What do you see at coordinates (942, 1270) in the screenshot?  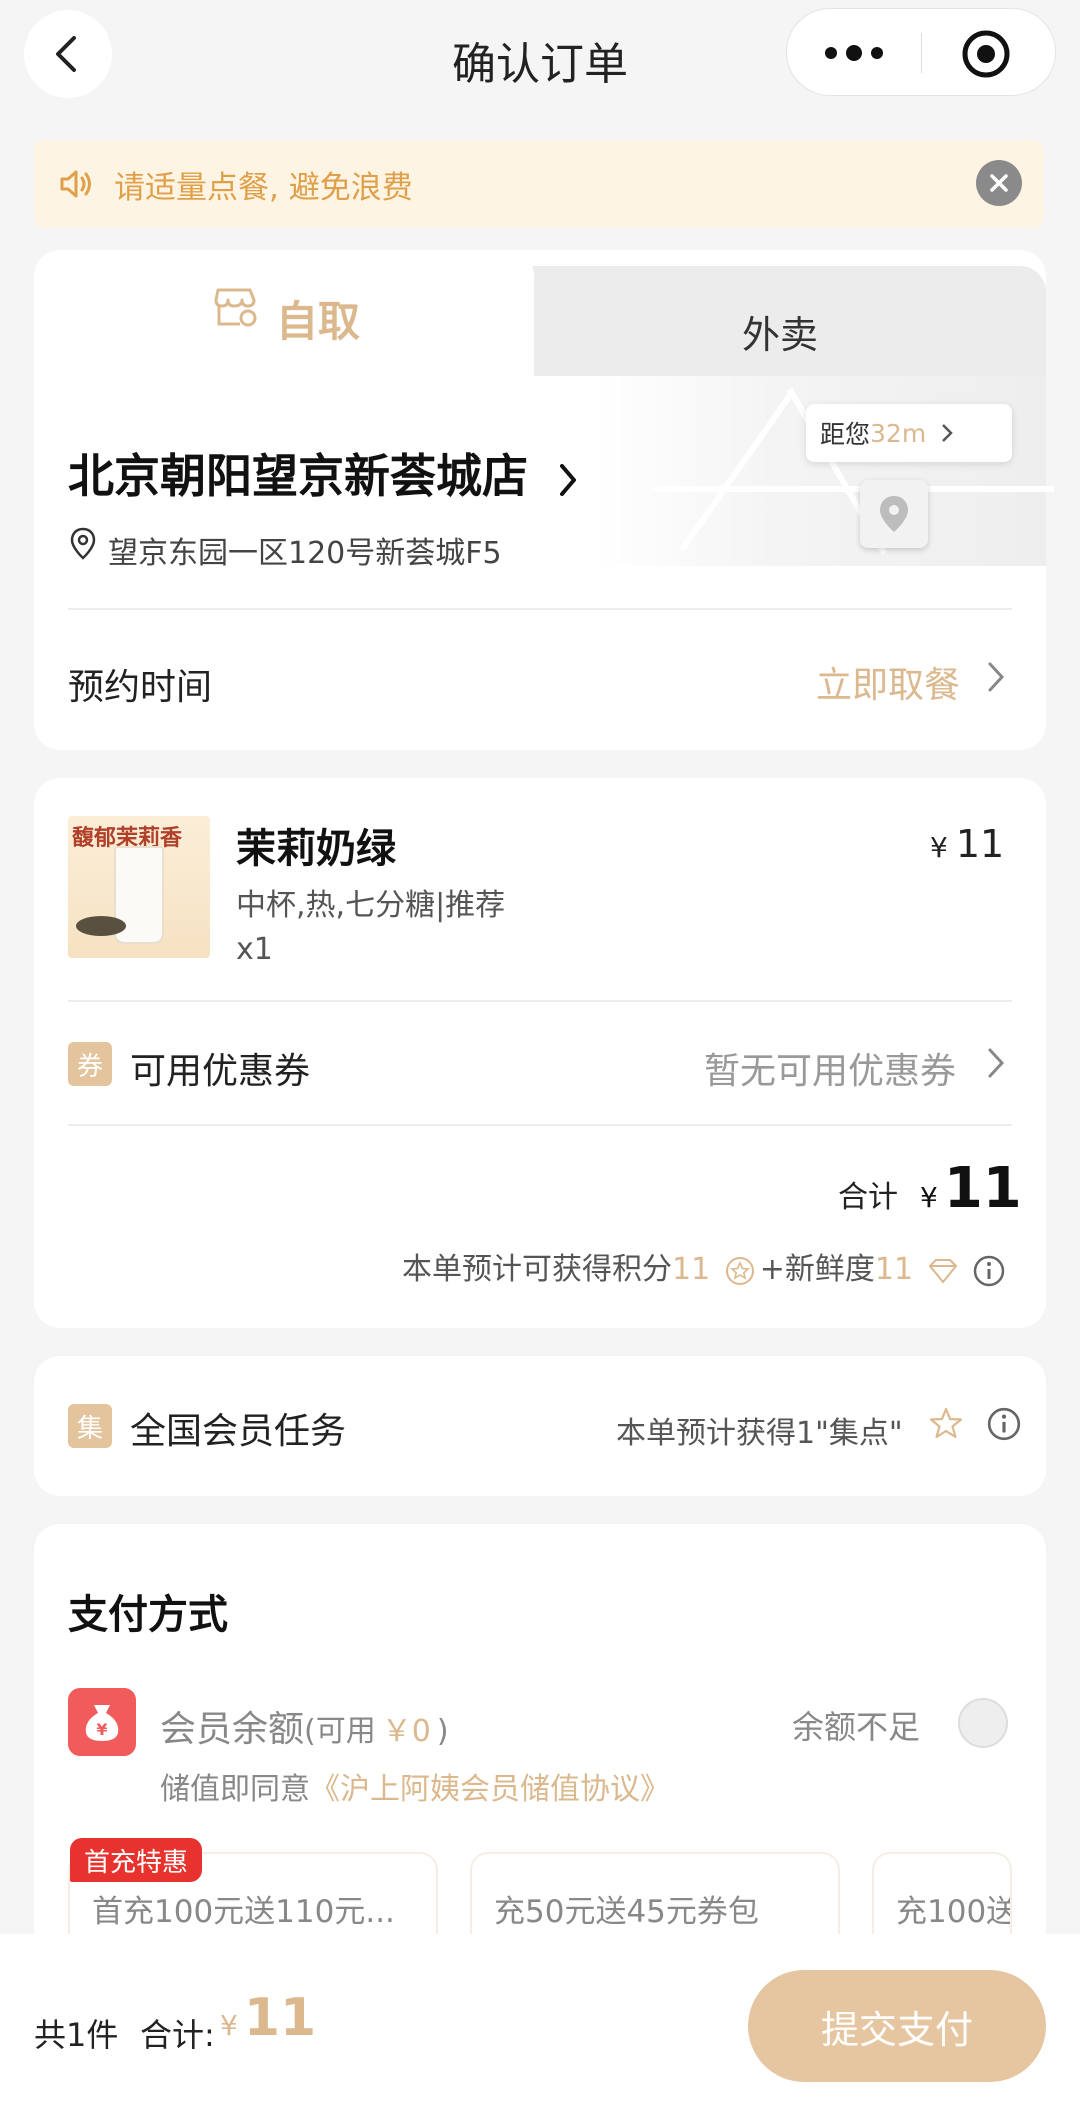 I see `diamond-icon` at bounding box center [942, 1270].